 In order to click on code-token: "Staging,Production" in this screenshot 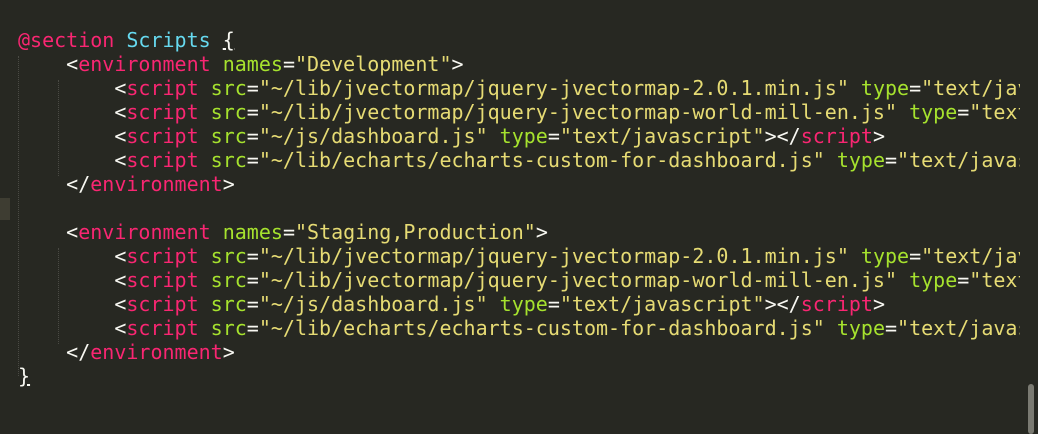, I will do `click(415, 232)`.